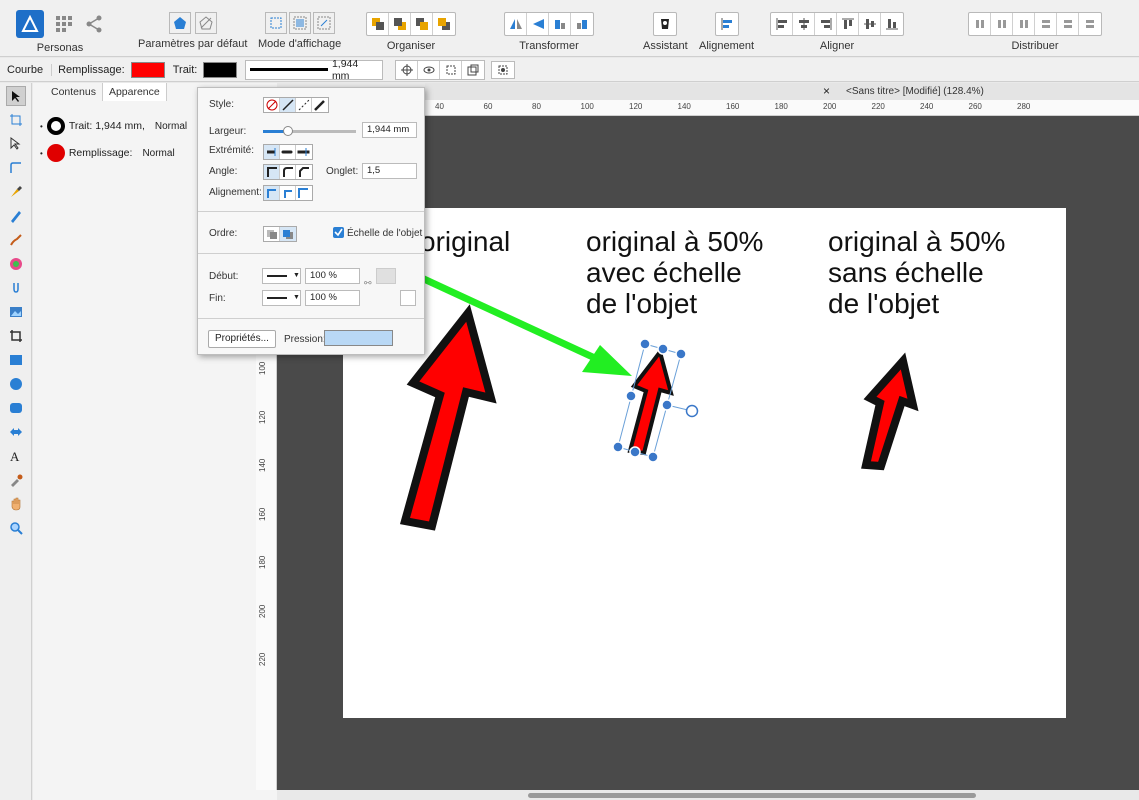 The width and height of the screenshot is (1139, 800). Describe the element at coordinates (304, 172) in the screenshot. I see `bevel-join-icon` at that location.